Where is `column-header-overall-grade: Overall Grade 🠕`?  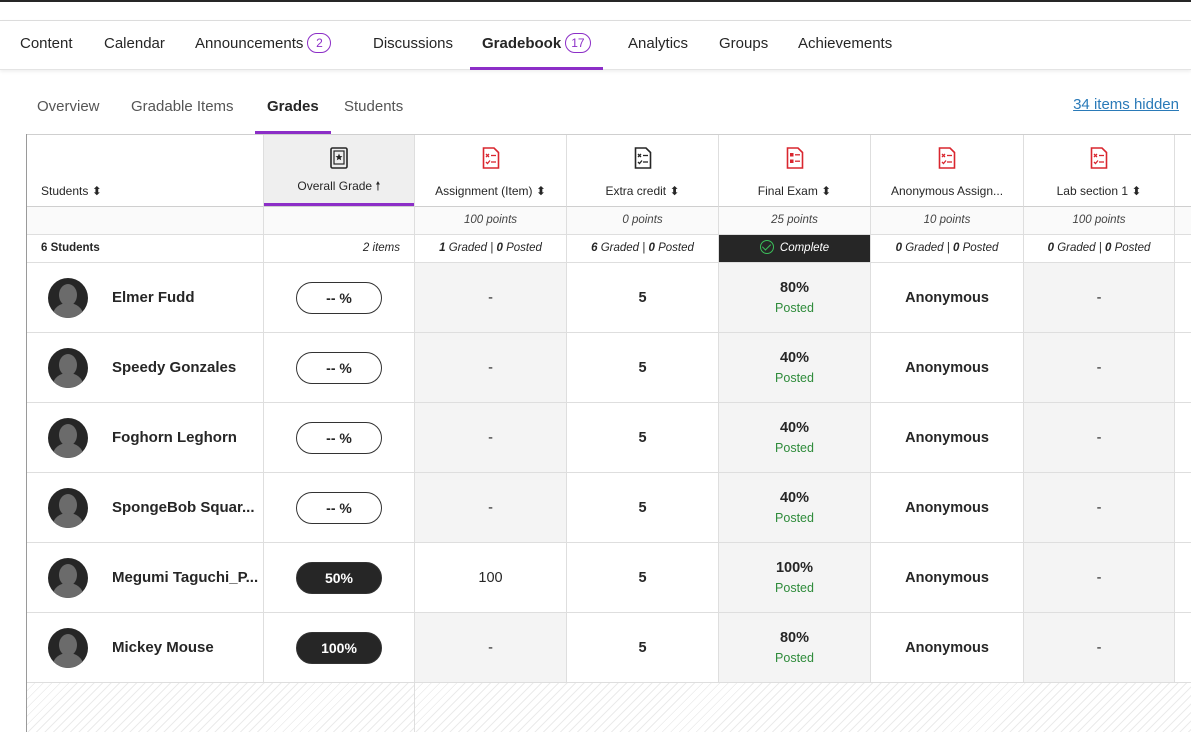
column-header-overall-grade: Overall Grade 🠕 is located at coordinates (339, 171).